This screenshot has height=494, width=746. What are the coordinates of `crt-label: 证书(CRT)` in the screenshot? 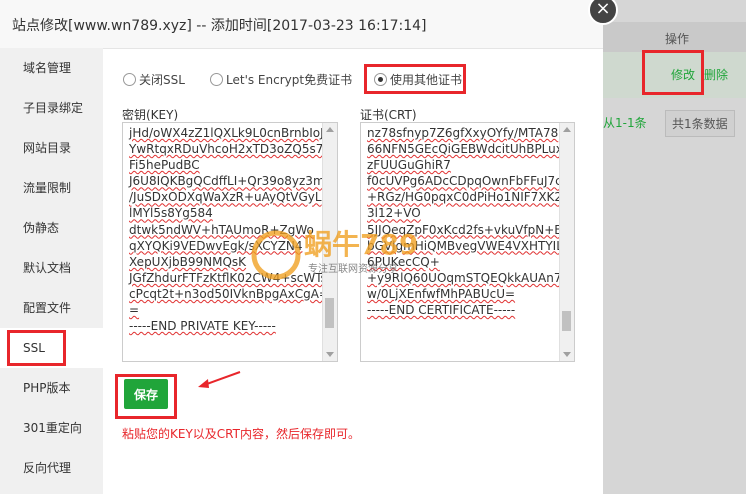 It's located at (388, 115).